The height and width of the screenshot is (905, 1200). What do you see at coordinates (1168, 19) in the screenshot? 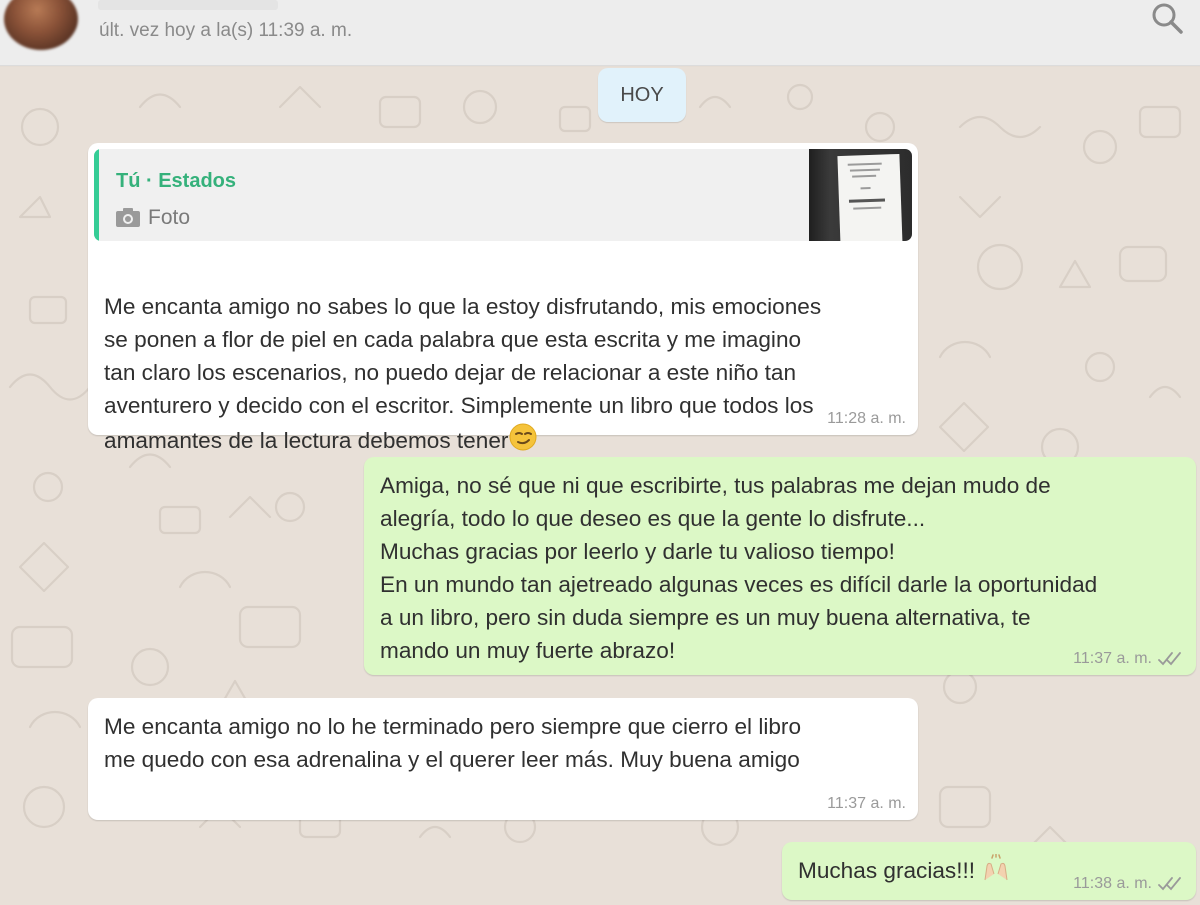
I see `search-icon` at bounding box center [1168, 19].